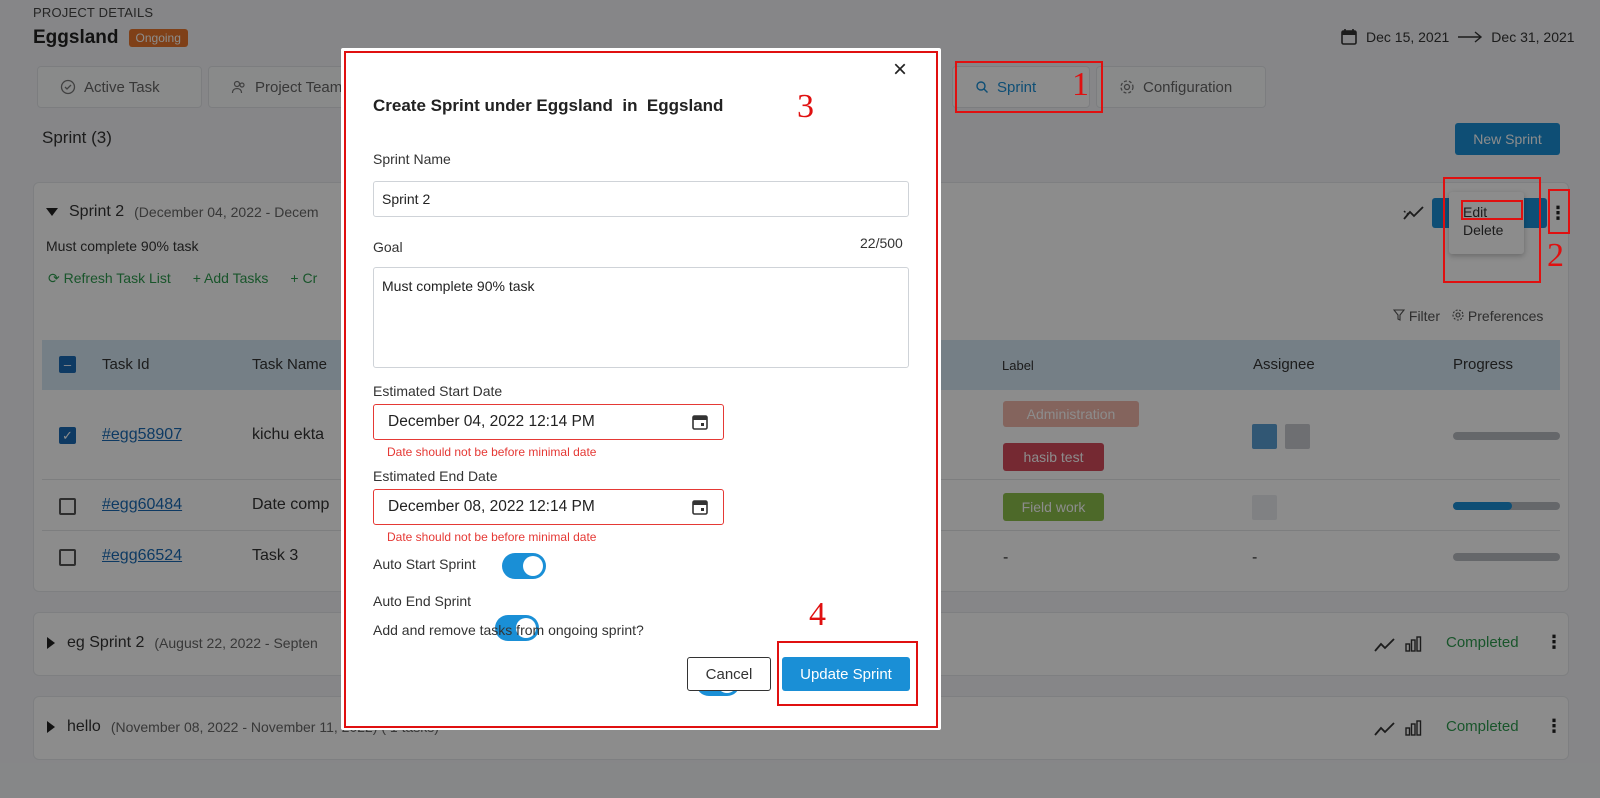  What do you see at coordinates (1559, 211) in the screenshot?
I see `annotation-box-more` at bounding box center [1559, 211].